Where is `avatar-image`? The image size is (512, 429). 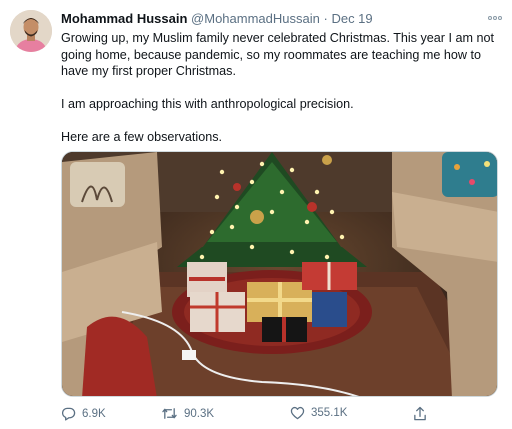
avatar-image is located at coordinates (31, 31).